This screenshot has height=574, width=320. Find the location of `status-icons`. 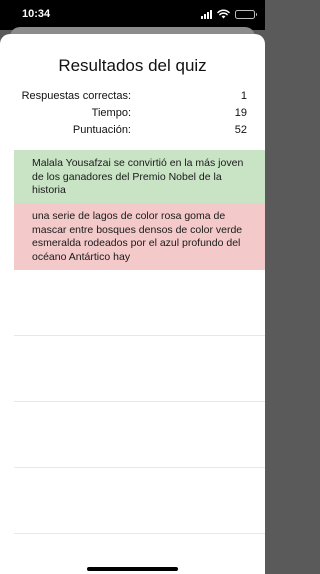

status-icons is located at coordinates (229, 14).